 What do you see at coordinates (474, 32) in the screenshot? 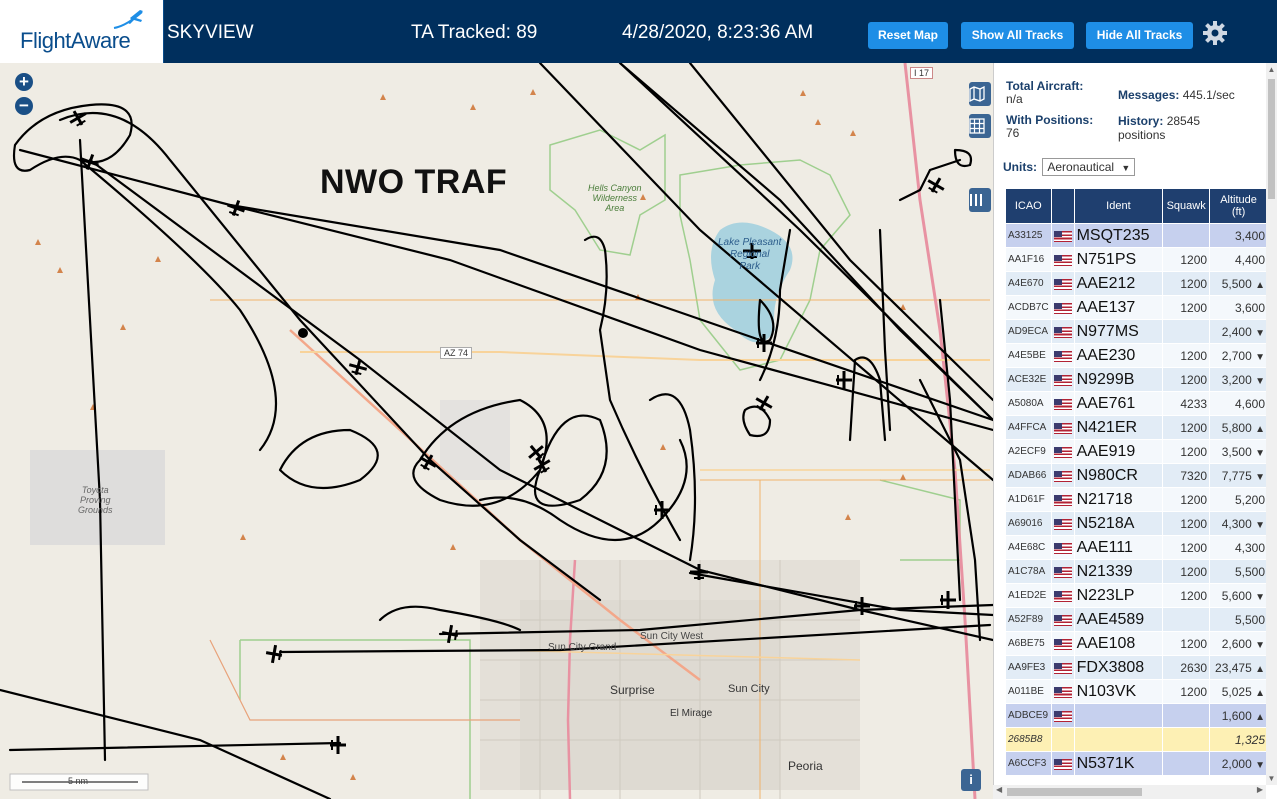
I see `ta-tracked-count: TA Tracked: 89` at bounding box center [474, 32].